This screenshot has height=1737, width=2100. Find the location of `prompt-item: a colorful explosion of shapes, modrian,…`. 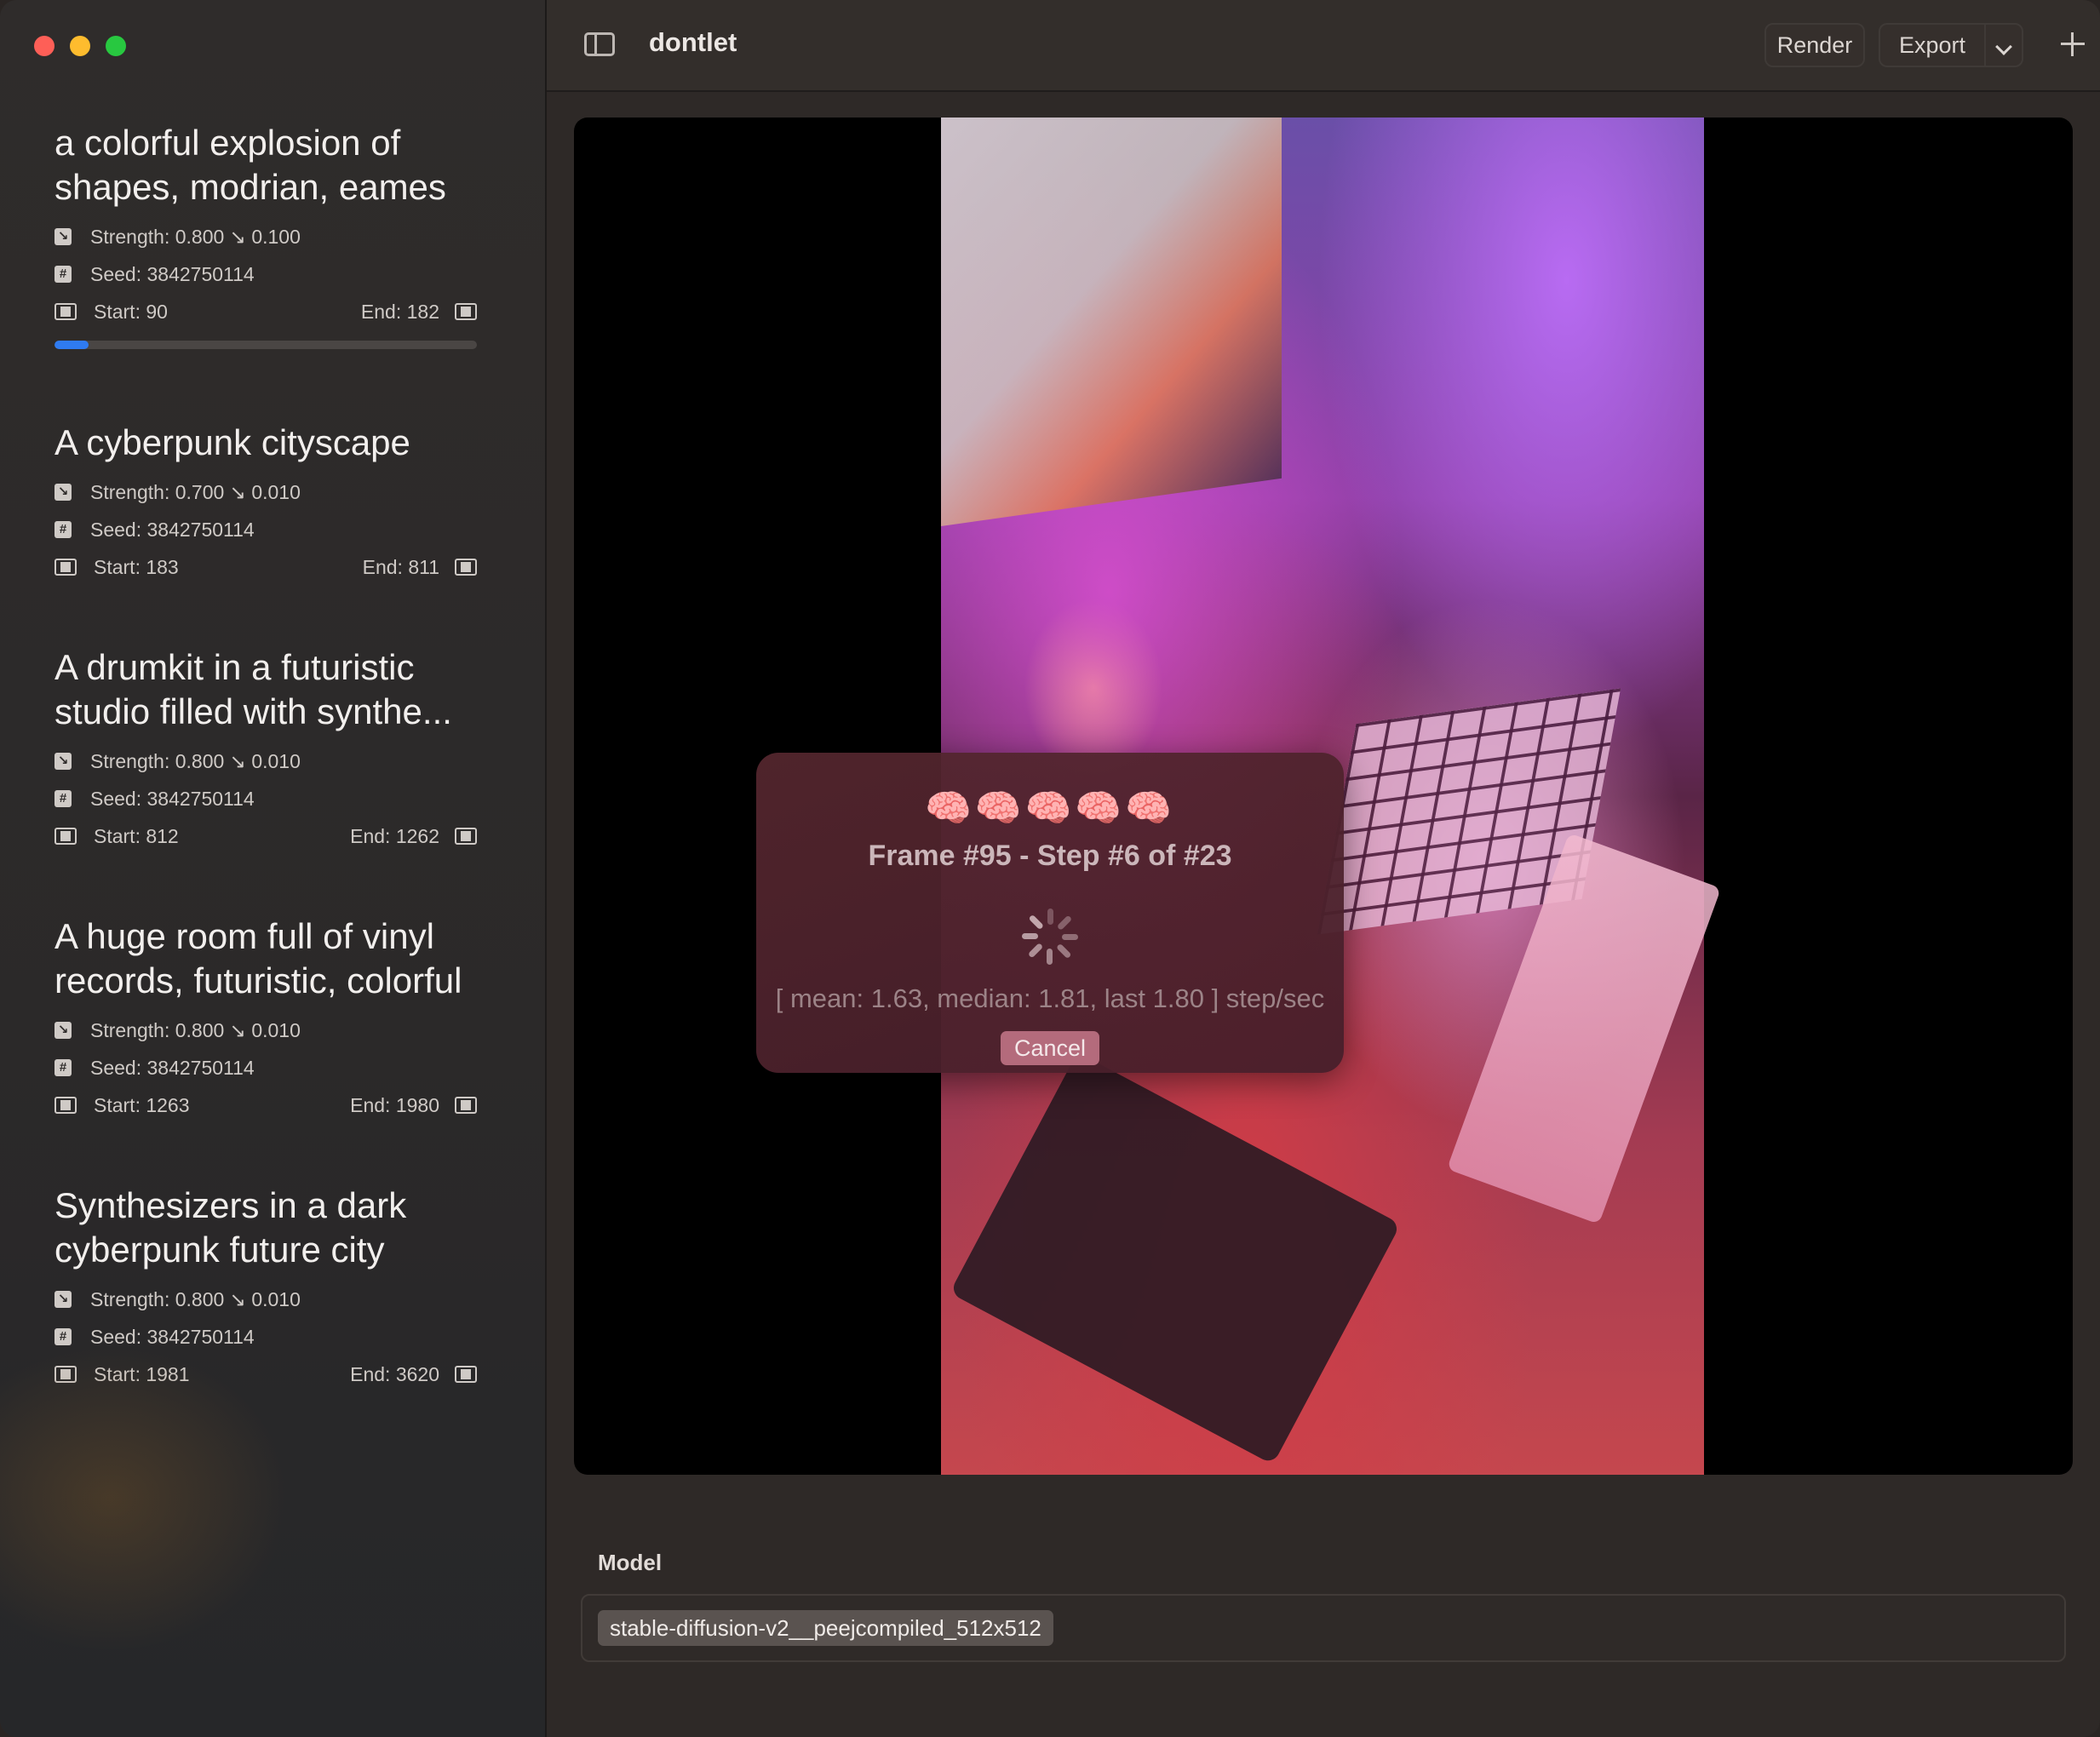

prompt-item: a colorful explosion of shapes, modrian,… is located at coordinates (266, 226).